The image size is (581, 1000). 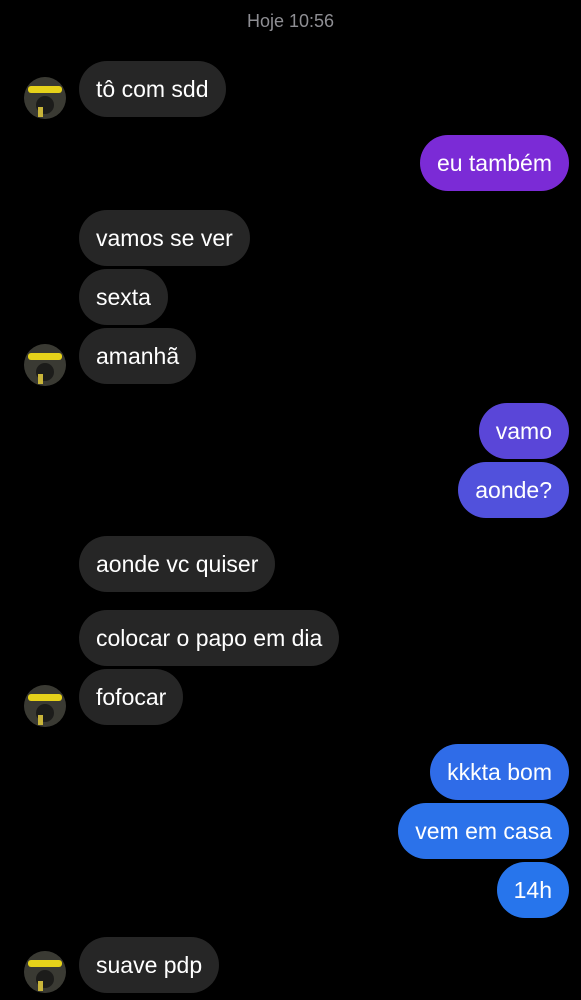 What do you see at coordinates (532, 890) in the screenshot?
I see `outgoing-message-bubble: 14h` at bounding box center [532, 890].